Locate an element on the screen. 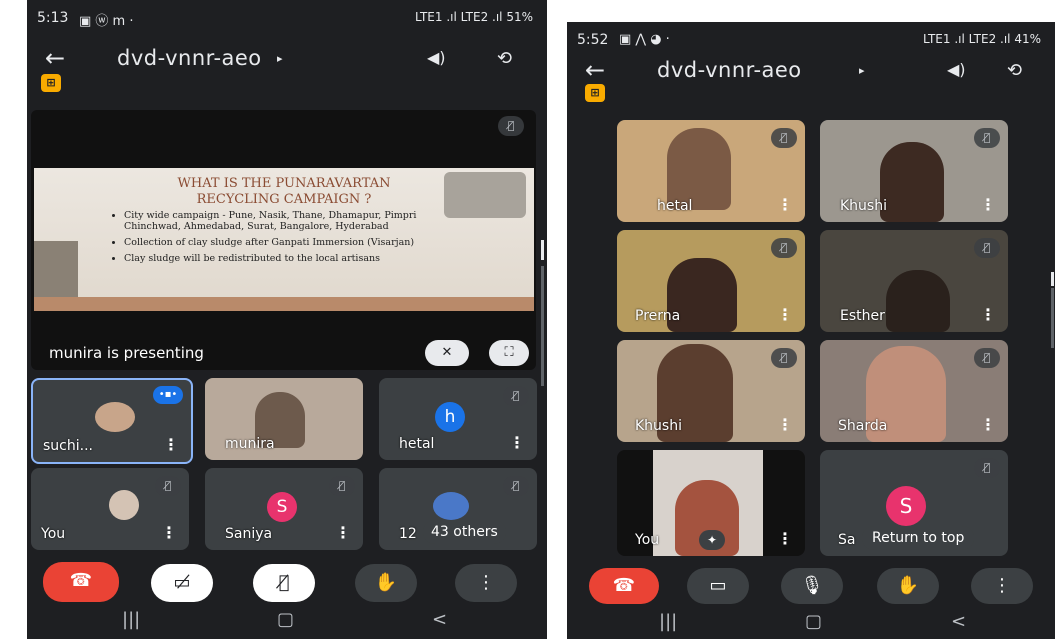 The image size is (1057, 639). camera-off-icon: ▭̸ is located at coordinates (182, 582).